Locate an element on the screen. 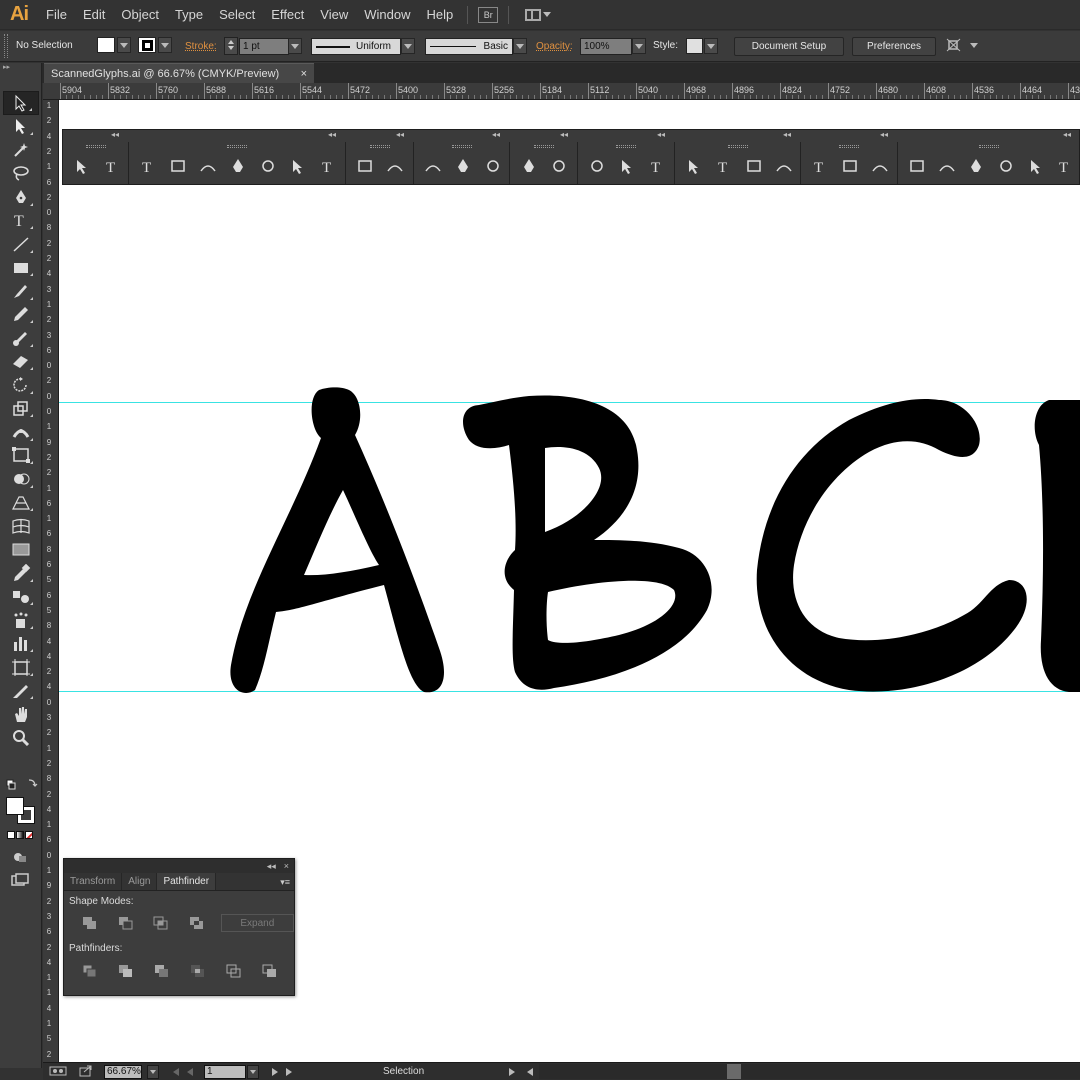 The height and width of the screenshot is (1080, 1080). brush-definition: Basic is located at coordinates (469, 46).